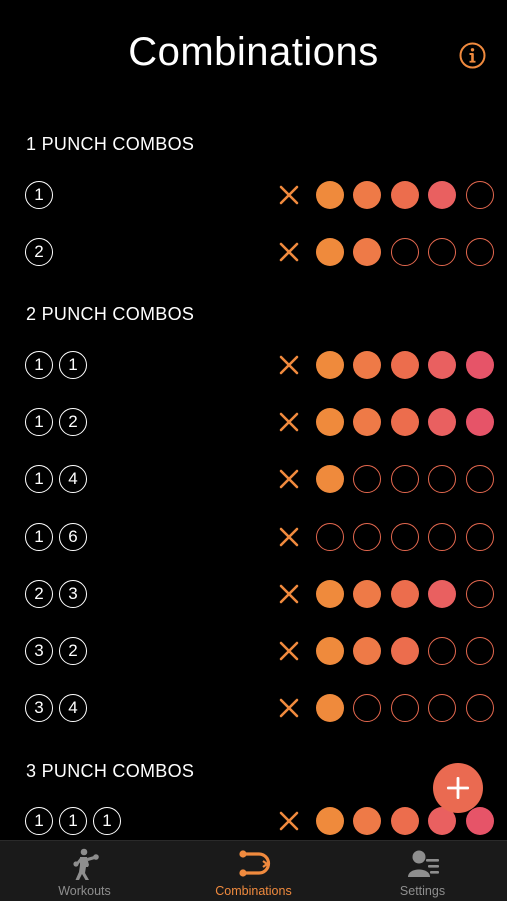 Image resolution: width=507 pixels, height=901 pixels. What do you see at coordinates (253, 708) in the screenshot?
I see `combo-row: 34` at bounding box center [253, 708].